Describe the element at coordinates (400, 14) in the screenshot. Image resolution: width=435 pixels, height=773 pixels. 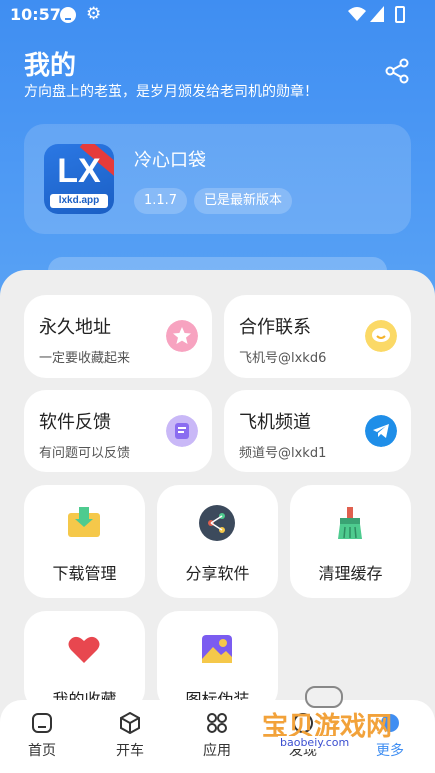
I see `battery-icon` at that location.